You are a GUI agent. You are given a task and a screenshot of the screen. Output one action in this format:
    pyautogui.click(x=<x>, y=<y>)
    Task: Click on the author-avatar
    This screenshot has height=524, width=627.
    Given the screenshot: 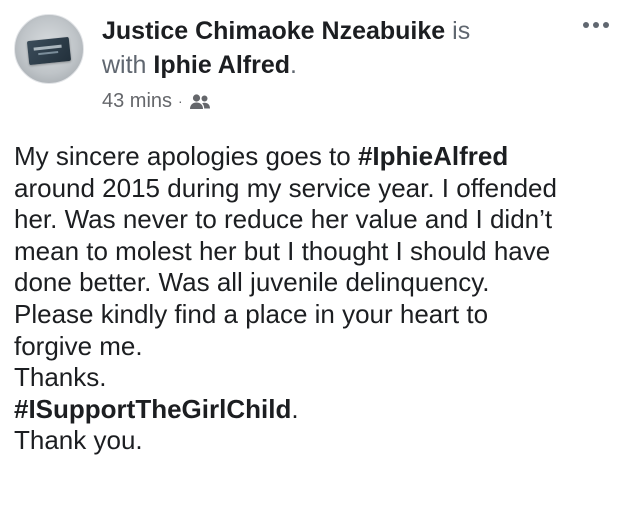 What is the action you would take?
    pyautogui.click(x=49, y=49)
    